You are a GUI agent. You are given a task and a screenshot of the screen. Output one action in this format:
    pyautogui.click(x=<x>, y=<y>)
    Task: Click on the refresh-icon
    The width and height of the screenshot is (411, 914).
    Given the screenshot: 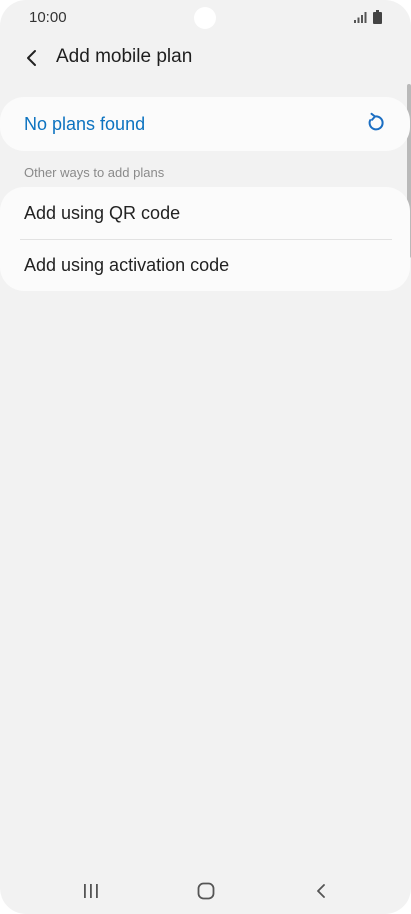 What is the action you would take?
    pyautogui.click(x=376, y=121)
    